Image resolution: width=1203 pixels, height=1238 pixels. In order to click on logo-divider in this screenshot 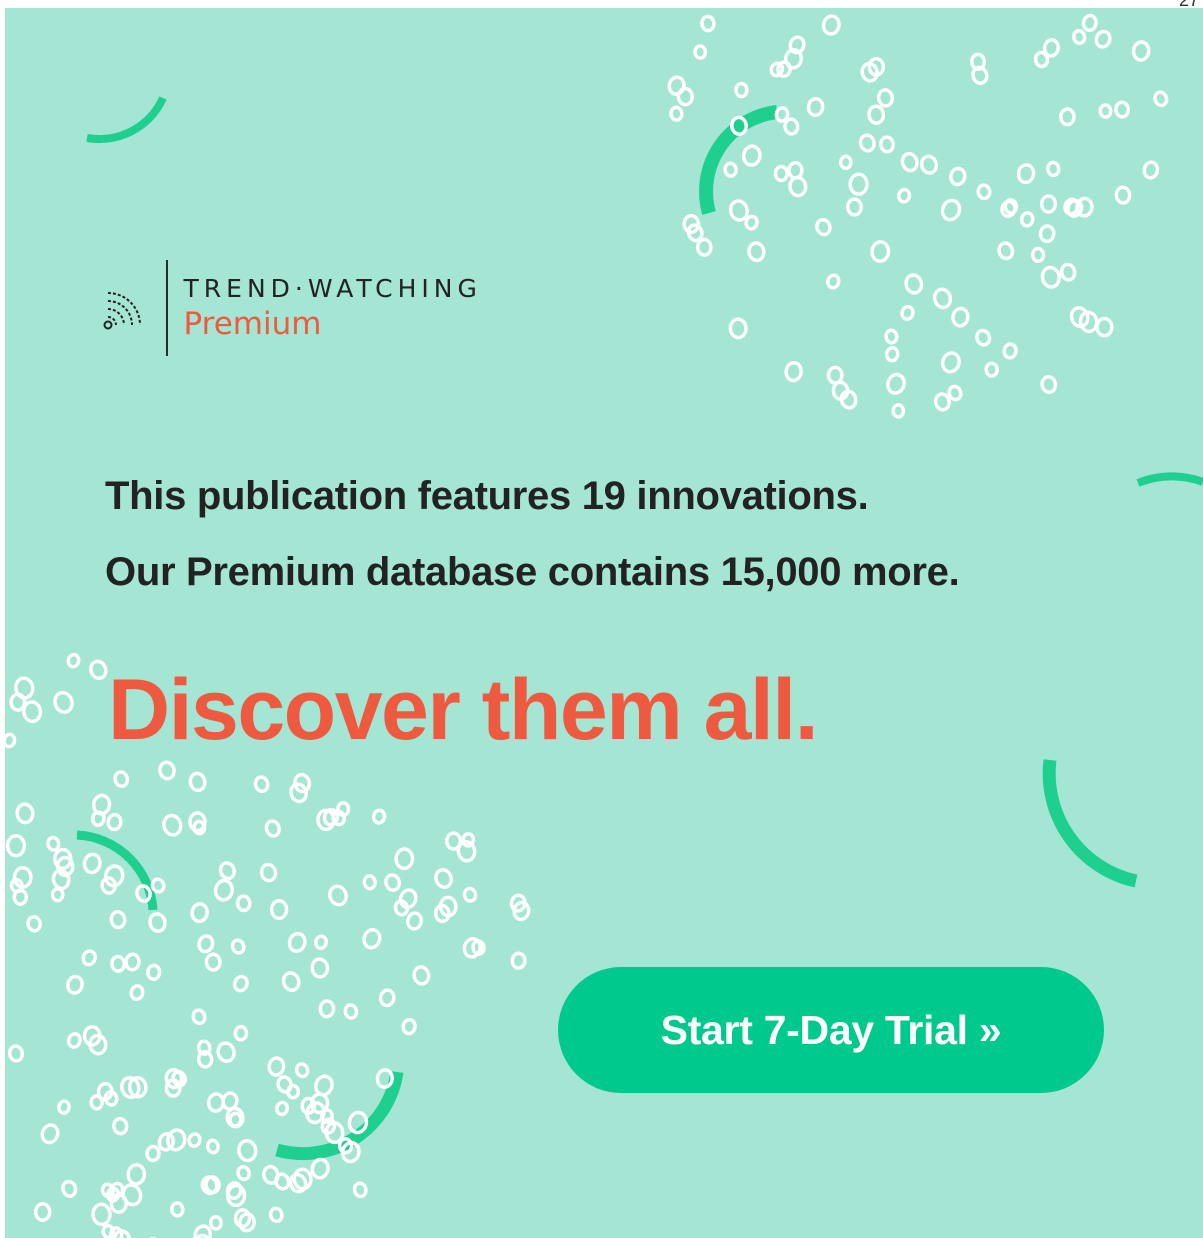, I will do `click(167, 308)`.